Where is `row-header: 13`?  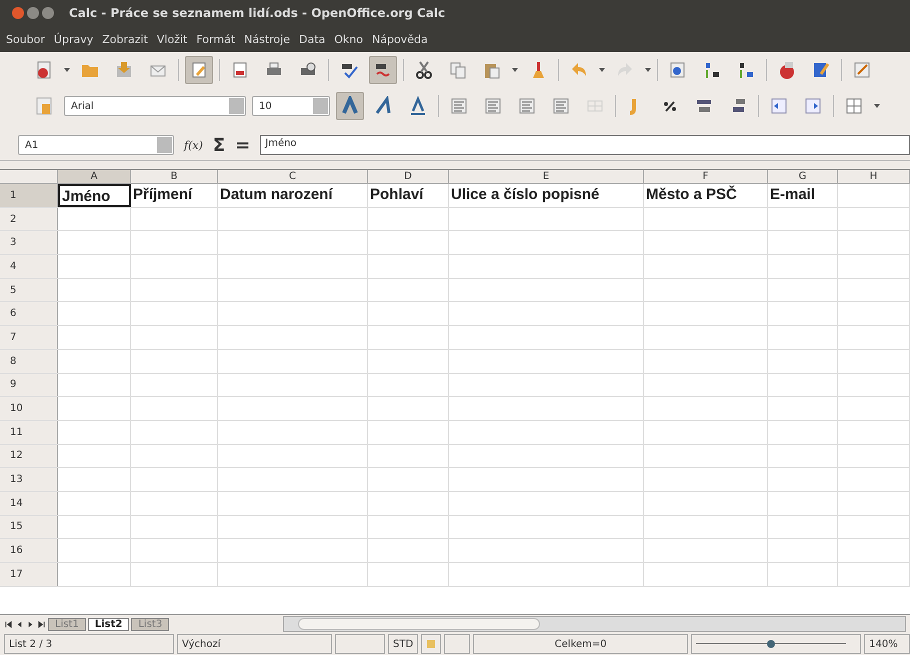 row-header: 13 is located at coordinates (29, 479).